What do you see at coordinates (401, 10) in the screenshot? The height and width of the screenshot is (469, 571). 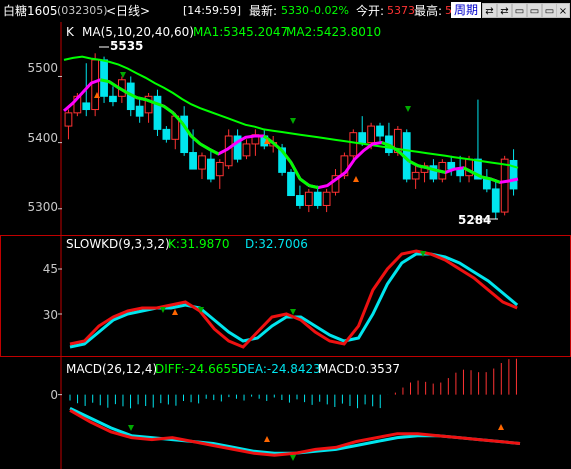 I see `open-value: 5373` at bounding box center [401, 10].